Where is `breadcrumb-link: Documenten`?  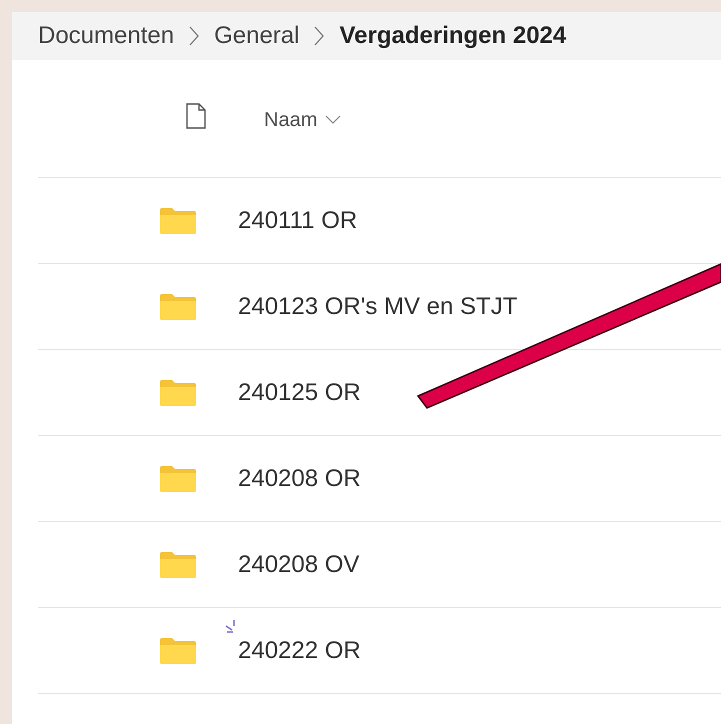
breadcrumb-link: Documenten is located at coordinates (106, 36).